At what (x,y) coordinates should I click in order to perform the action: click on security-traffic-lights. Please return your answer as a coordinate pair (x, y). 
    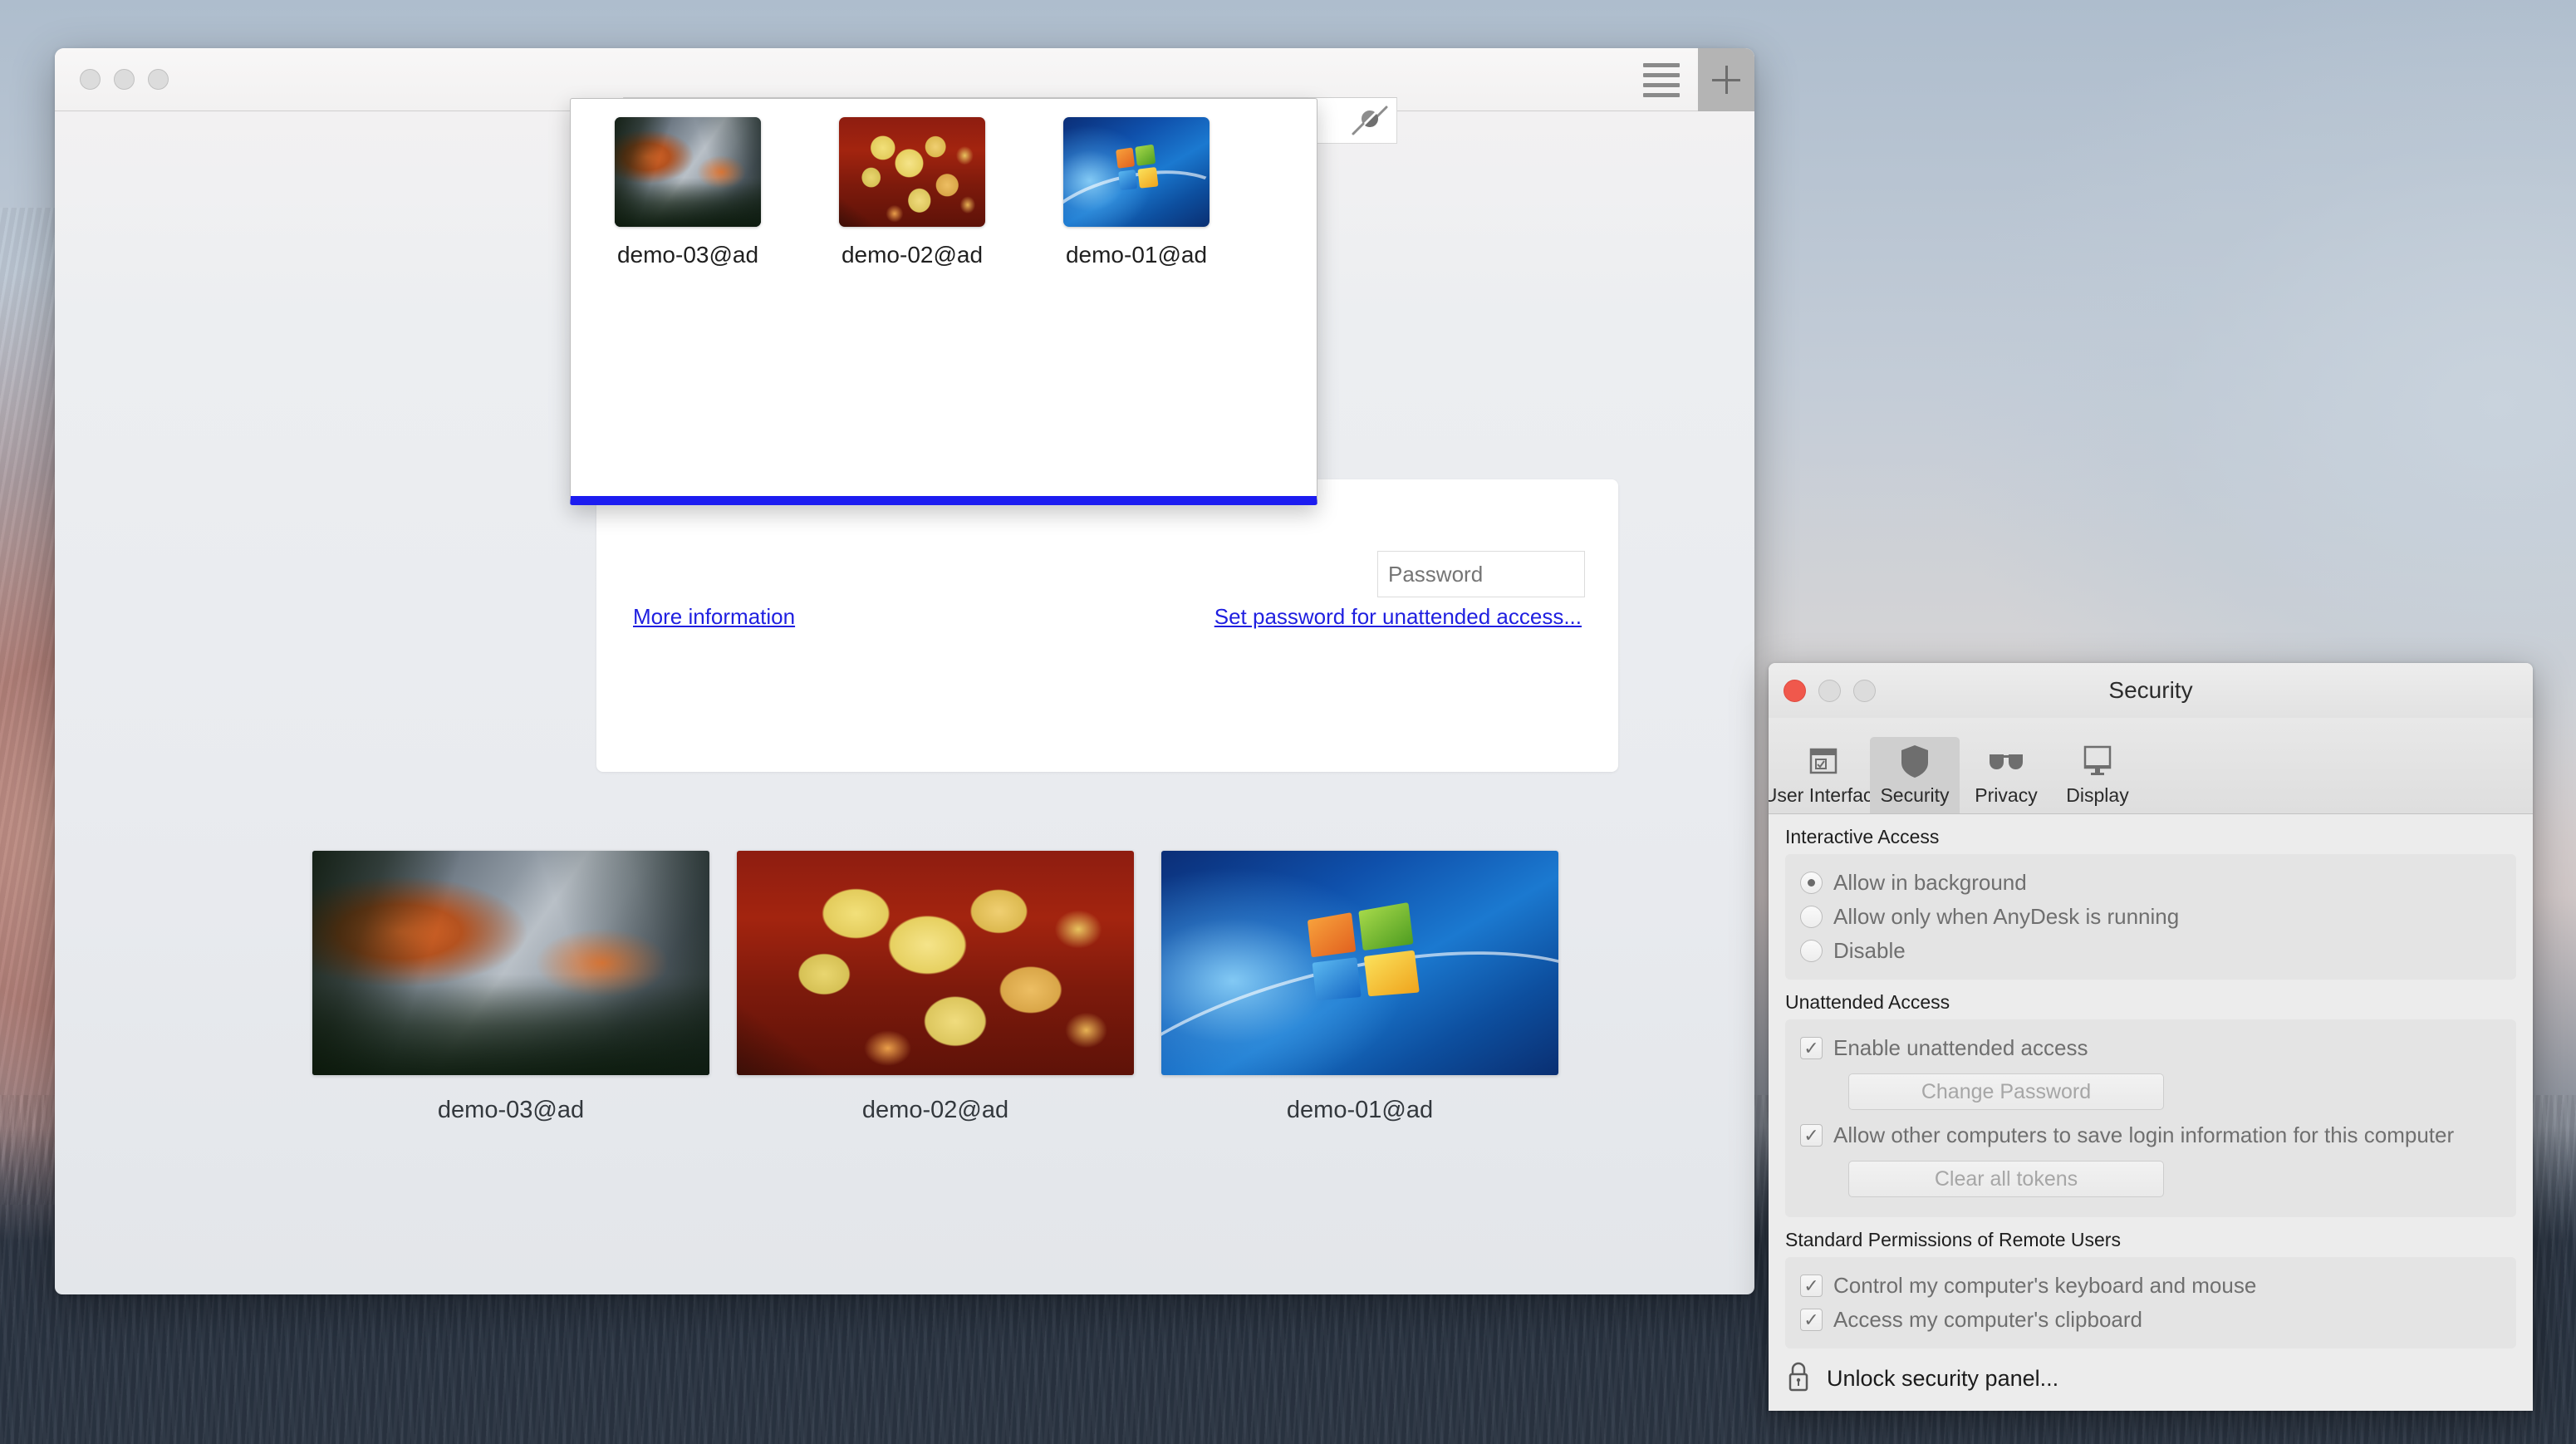
    Looking at the image, I should click on (1830, 690).